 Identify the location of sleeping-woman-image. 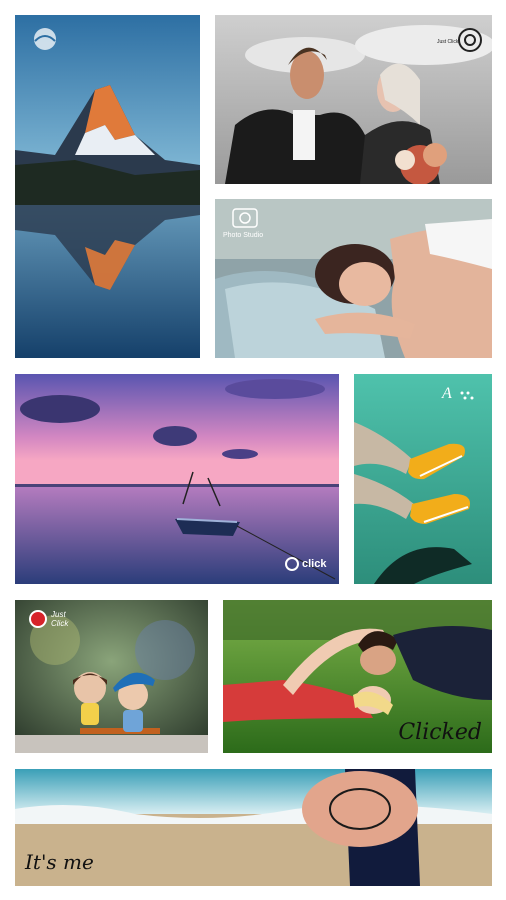
(353, 278).